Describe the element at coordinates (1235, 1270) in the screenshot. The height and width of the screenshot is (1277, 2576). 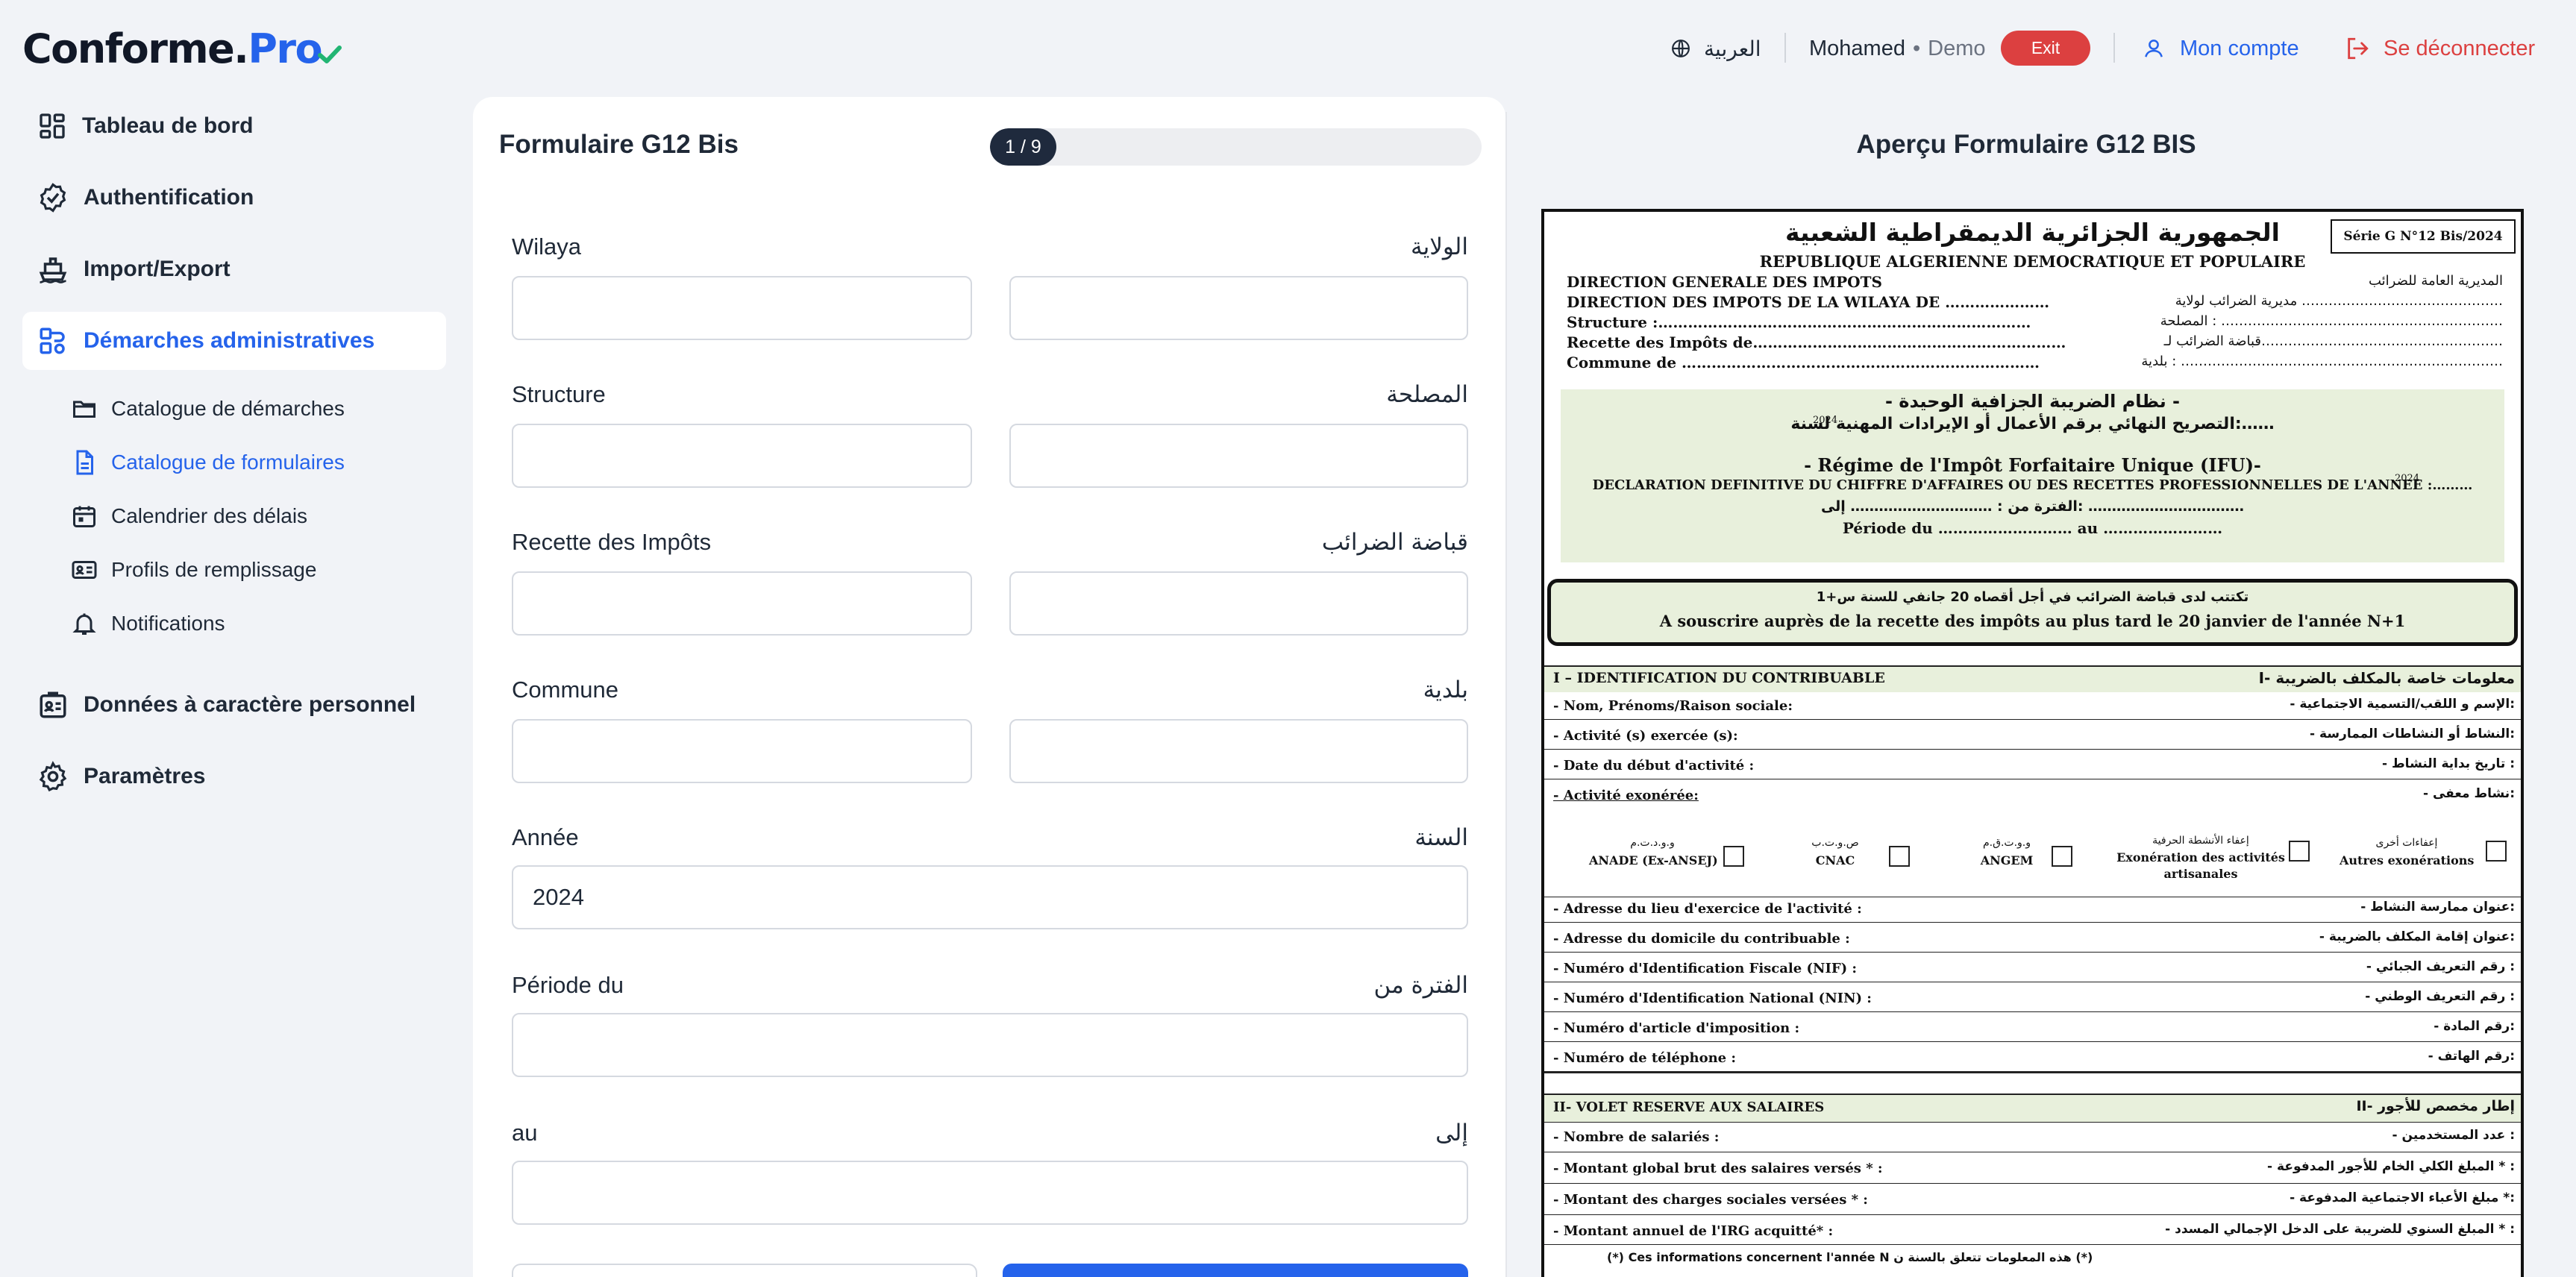
I see `next-button` at that location.